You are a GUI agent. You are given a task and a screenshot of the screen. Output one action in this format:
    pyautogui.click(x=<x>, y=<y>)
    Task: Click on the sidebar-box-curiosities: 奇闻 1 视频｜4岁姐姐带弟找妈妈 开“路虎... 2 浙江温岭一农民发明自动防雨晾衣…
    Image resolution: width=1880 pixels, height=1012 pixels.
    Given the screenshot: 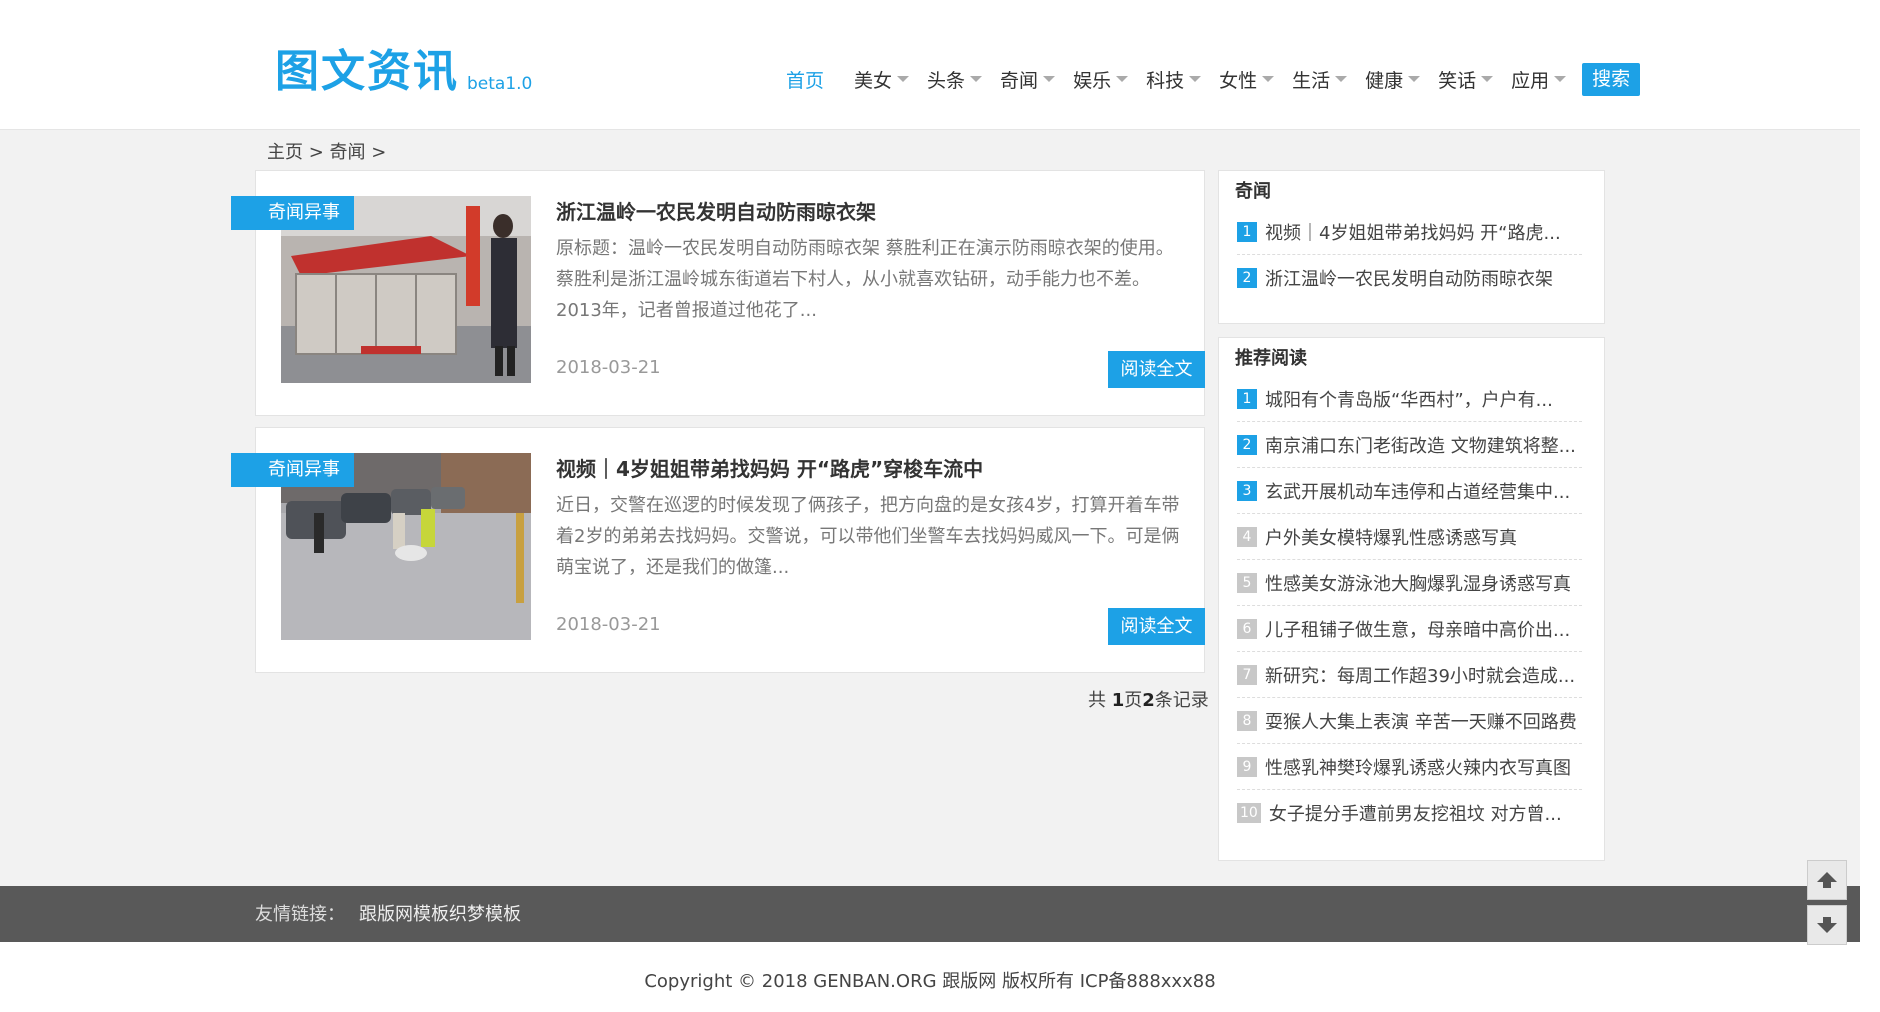 What is the action you would take?
    pyautogui.click(x=1411, y=247)
    